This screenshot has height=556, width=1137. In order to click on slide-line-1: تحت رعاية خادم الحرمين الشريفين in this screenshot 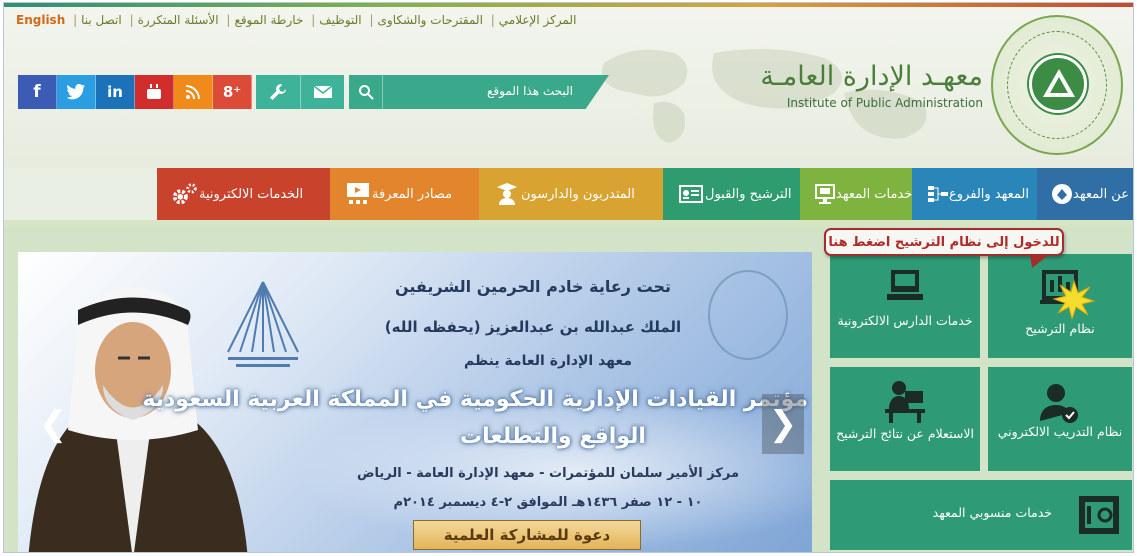, I will do `click(533, 286)`.